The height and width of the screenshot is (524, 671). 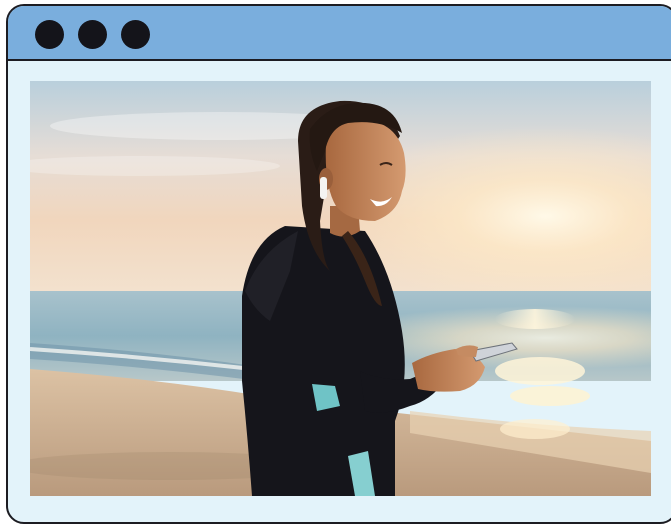 What do you see at coordinates (339, 33) in the screenshot?
I see `title-bar` at bounding box center [339, 33].